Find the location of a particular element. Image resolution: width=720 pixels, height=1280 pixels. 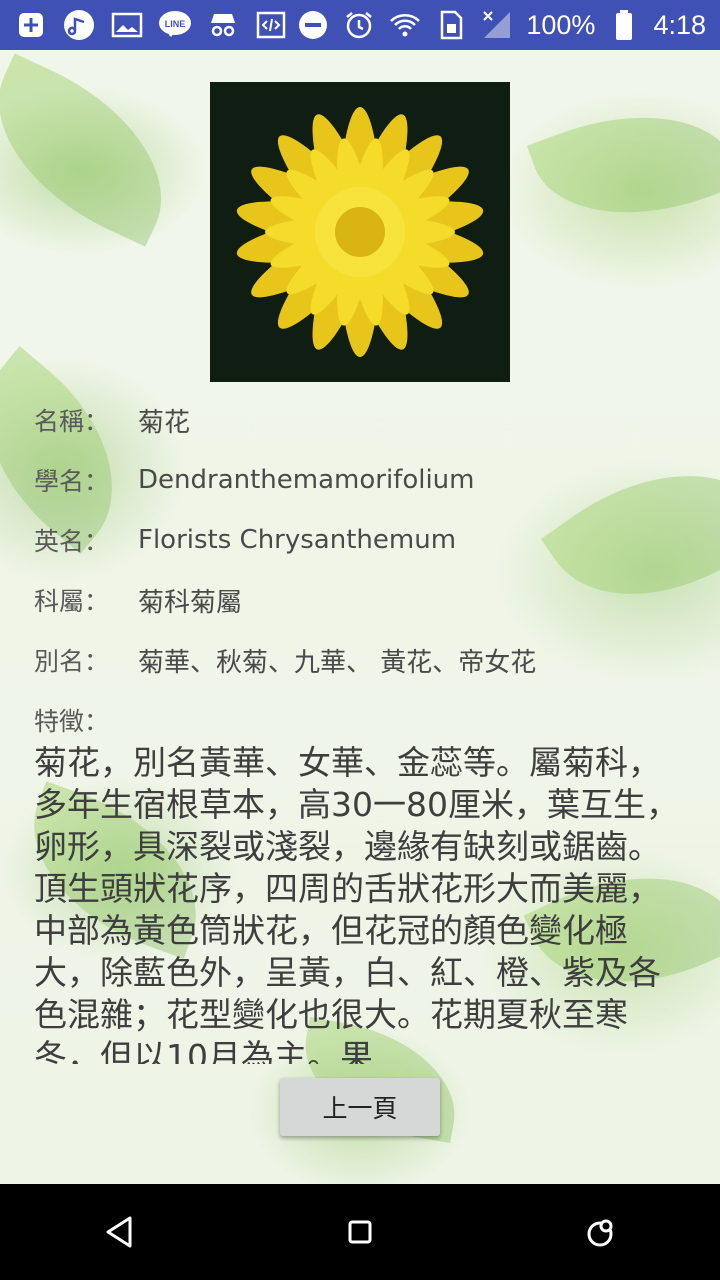

alarm-icon is located at coordinates (359, 25).